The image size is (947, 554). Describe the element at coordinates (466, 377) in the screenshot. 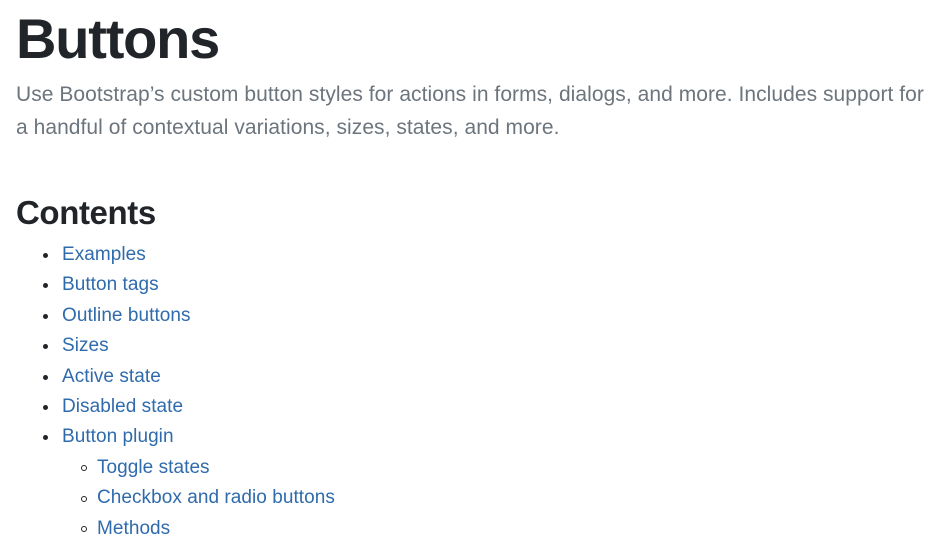

I see `list-item: Active state` at that location.